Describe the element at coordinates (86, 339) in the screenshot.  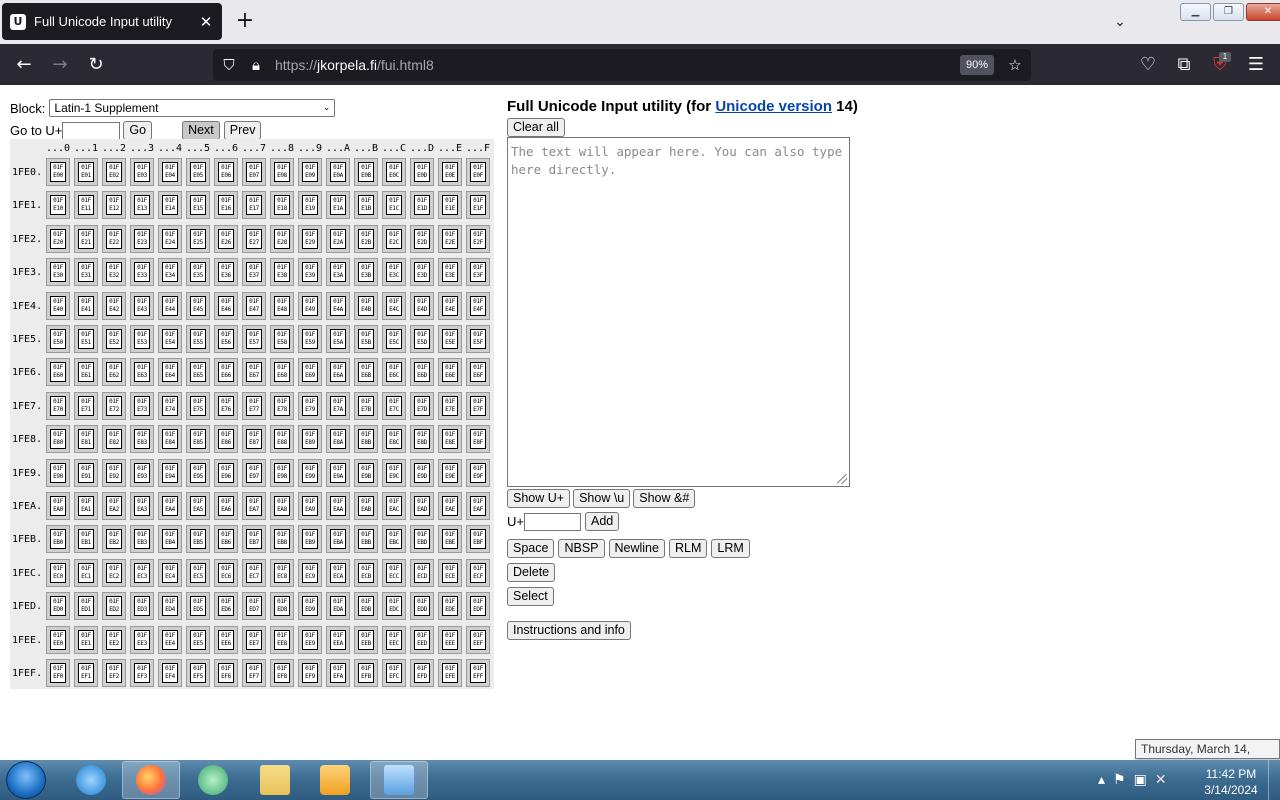
I see `char-cell: 01F E51` at that location.